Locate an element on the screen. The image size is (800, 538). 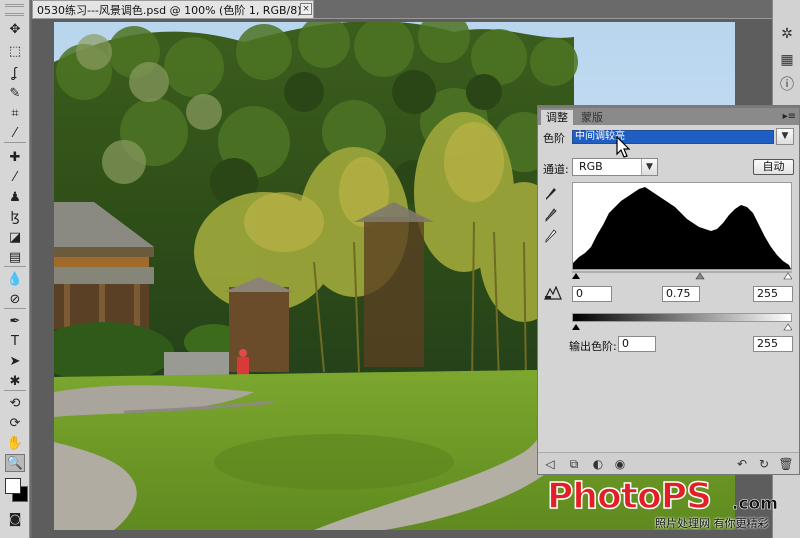
type-tool-icon: T is located at coordinates (15, 341).